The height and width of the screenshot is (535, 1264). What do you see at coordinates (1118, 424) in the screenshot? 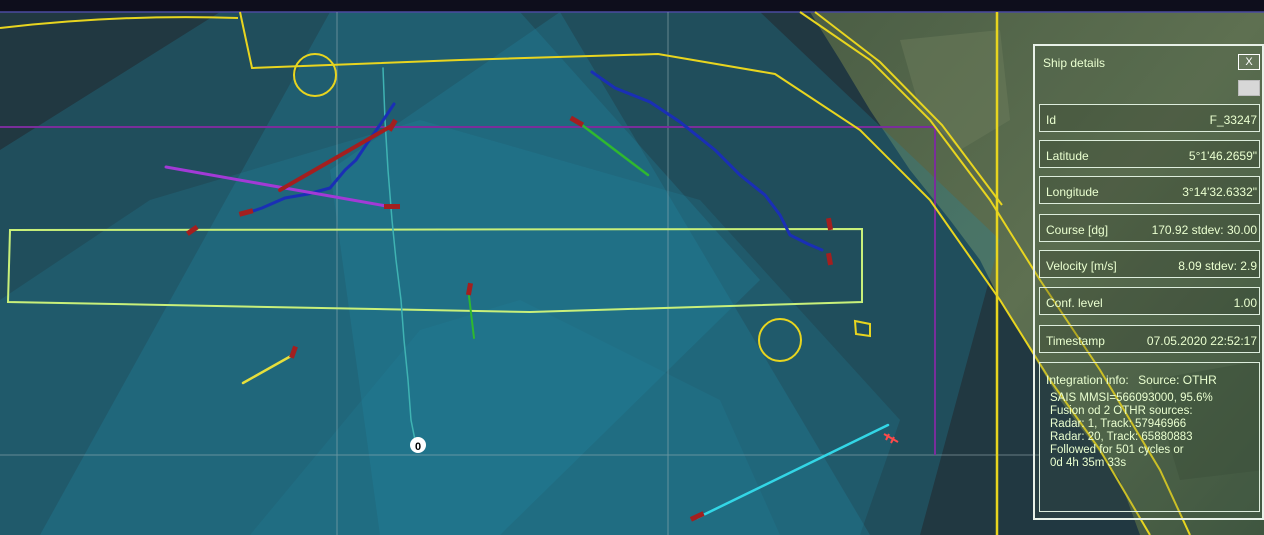
I see `integration-line: Radar: 1, Track: 57946966` at bounding box center [1118, 424].